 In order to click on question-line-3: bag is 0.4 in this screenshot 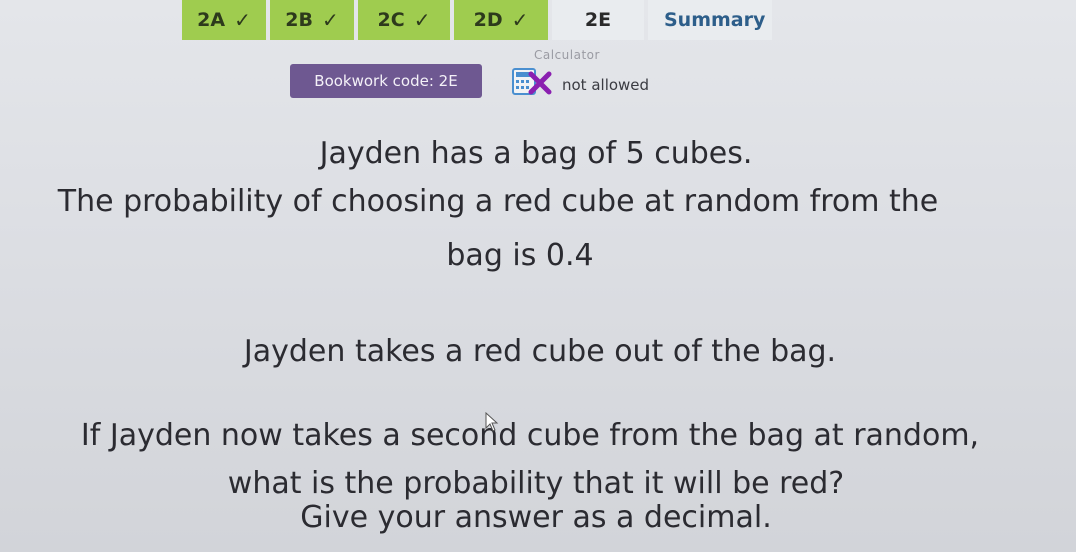, I will do `click(520, 255)`.